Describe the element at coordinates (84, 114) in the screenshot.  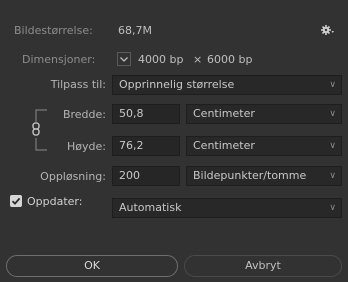
I see `width-label: Bredde:` at that location.